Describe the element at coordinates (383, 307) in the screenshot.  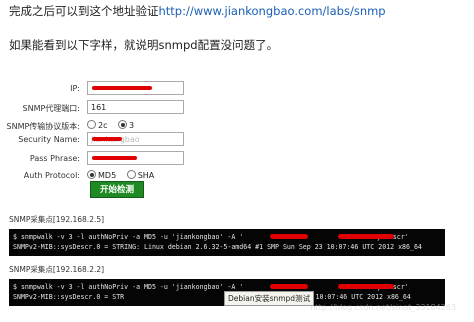
I see `watermark: http://blog.csdn.net/sinat_33184263` at that location.